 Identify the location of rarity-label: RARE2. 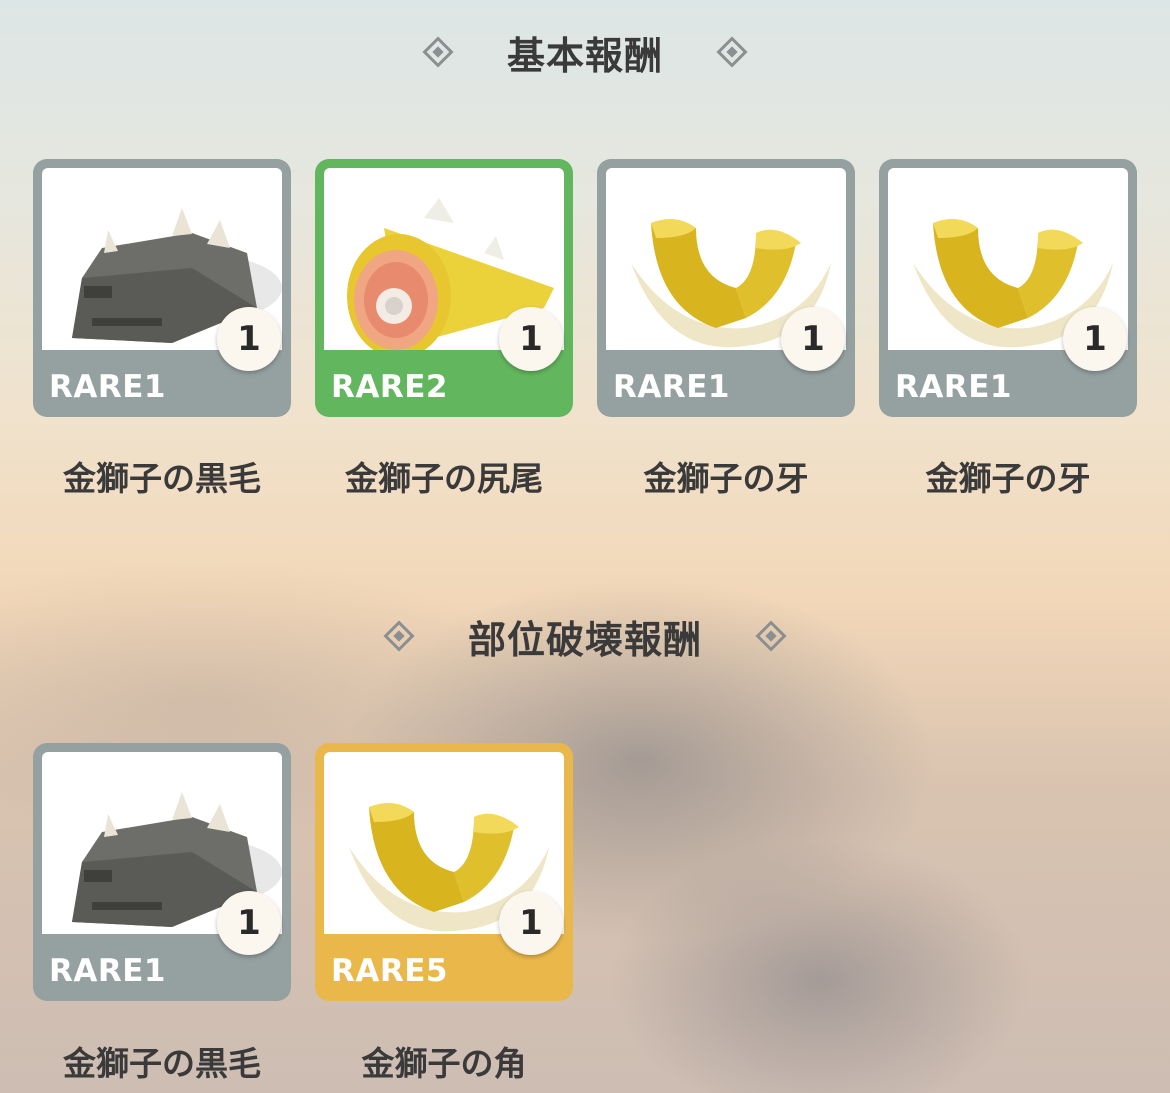
(389, 387).